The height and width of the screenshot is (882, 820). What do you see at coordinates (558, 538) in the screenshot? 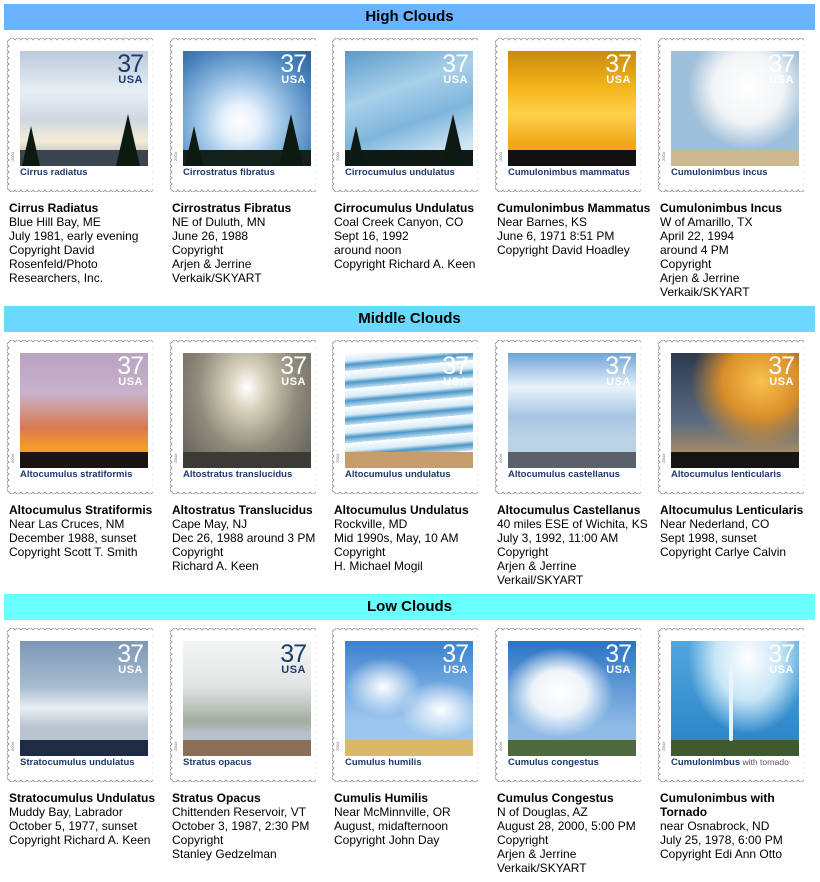
I see `info-line: July 3, 1992, 11:00 AM` at bounding box center [558, 538].